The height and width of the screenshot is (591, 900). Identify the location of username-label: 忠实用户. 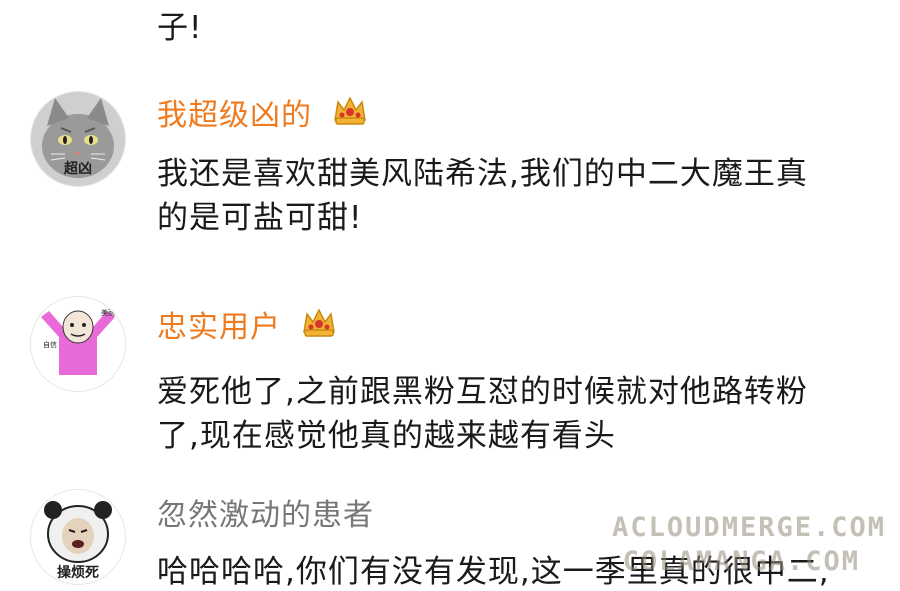
(219, 327).